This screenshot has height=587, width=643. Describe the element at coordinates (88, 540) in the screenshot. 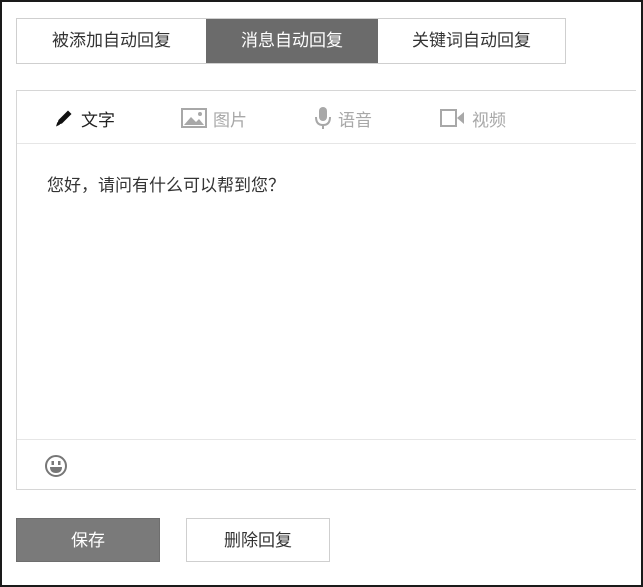

I see `save-button: 保存` at that location.